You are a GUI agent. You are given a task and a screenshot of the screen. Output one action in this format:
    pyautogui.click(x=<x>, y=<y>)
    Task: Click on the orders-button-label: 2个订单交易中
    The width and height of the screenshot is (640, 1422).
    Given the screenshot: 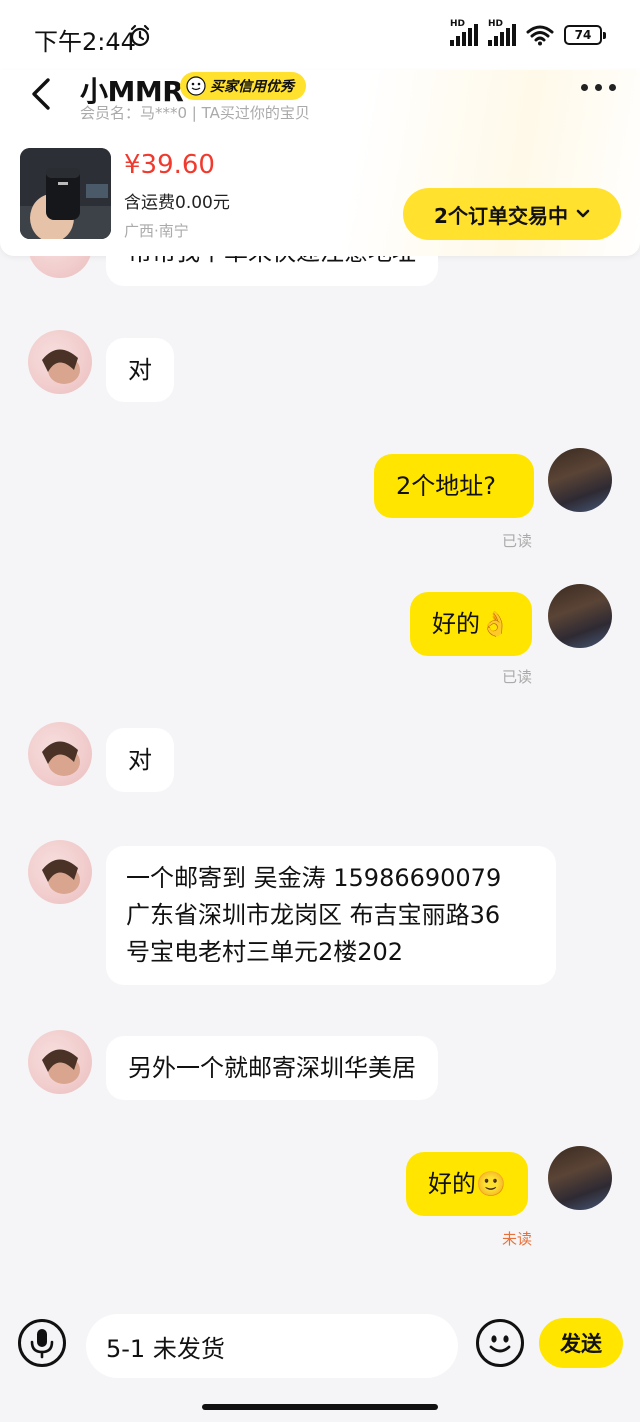 What is the action you would take?
    pyautogui.click(x=501, y=215)
    